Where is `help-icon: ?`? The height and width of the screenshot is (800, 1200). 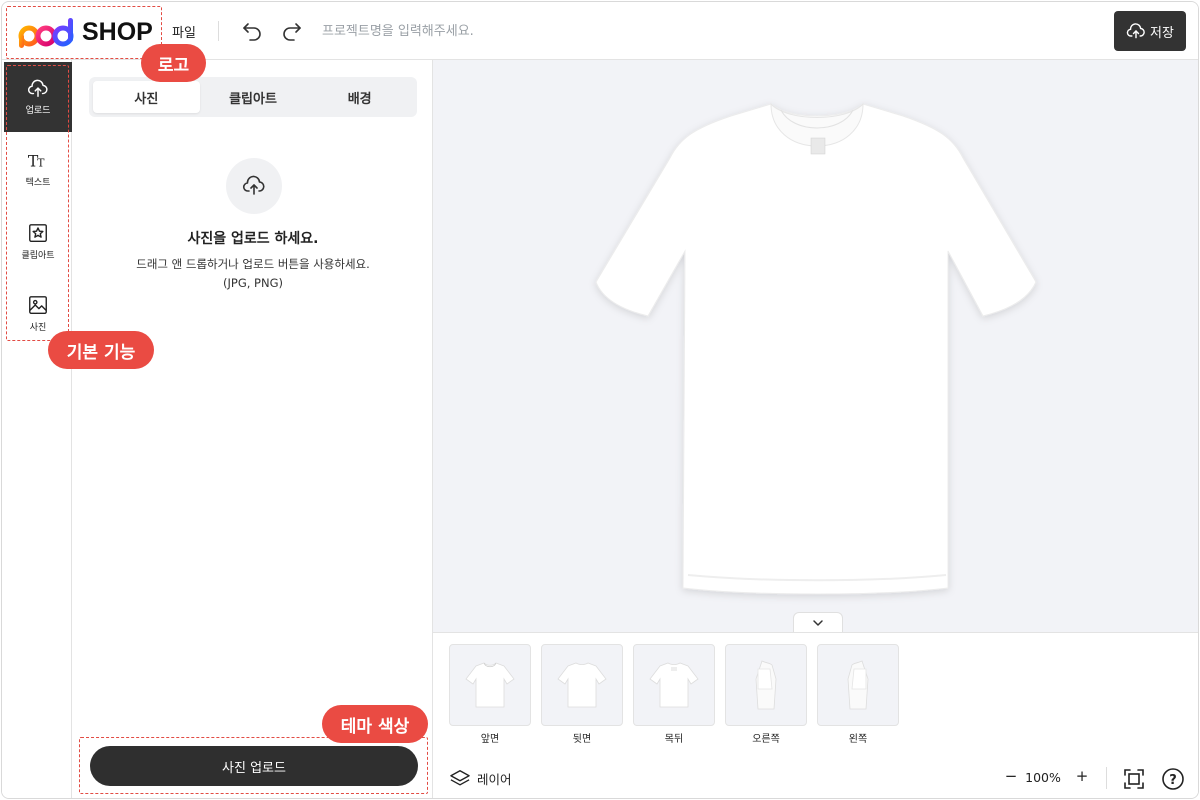
help-icon: ? is located at coordinates (1173, 779).